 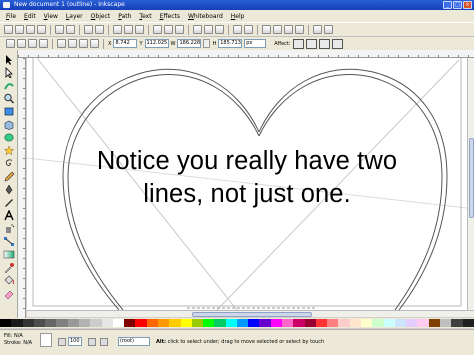 I want to click on scale-stroke-icon, so click(x=298, y=43).